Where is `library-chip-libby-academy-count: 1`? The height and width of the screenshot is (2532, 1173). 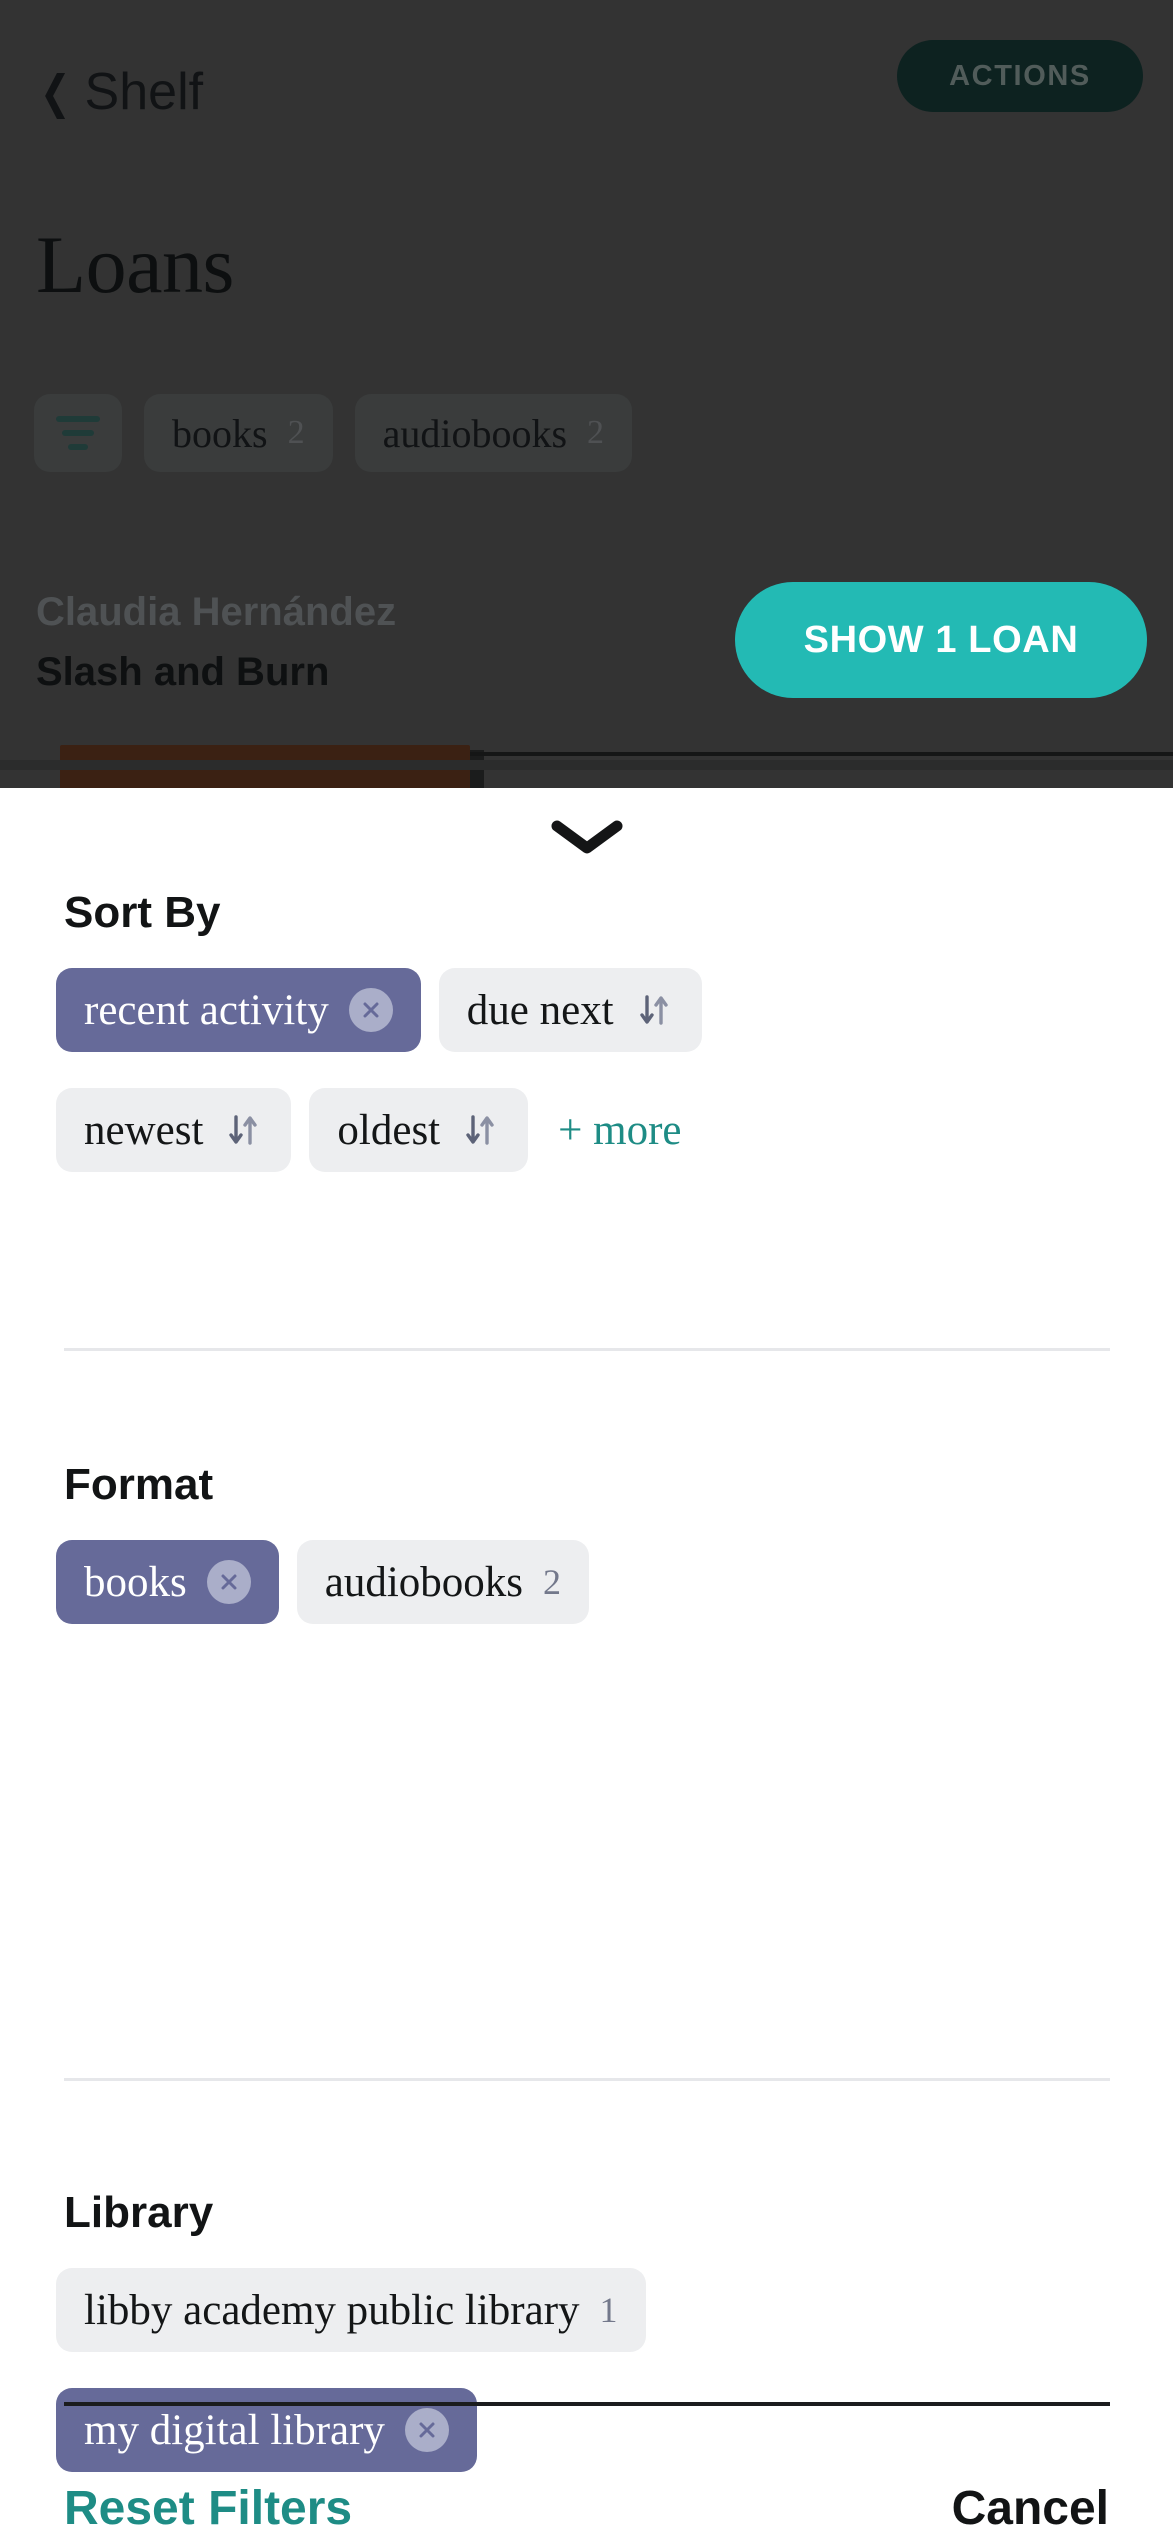
library-chip-libby-academy-count: 1 is located at coordinates (608, 2310).